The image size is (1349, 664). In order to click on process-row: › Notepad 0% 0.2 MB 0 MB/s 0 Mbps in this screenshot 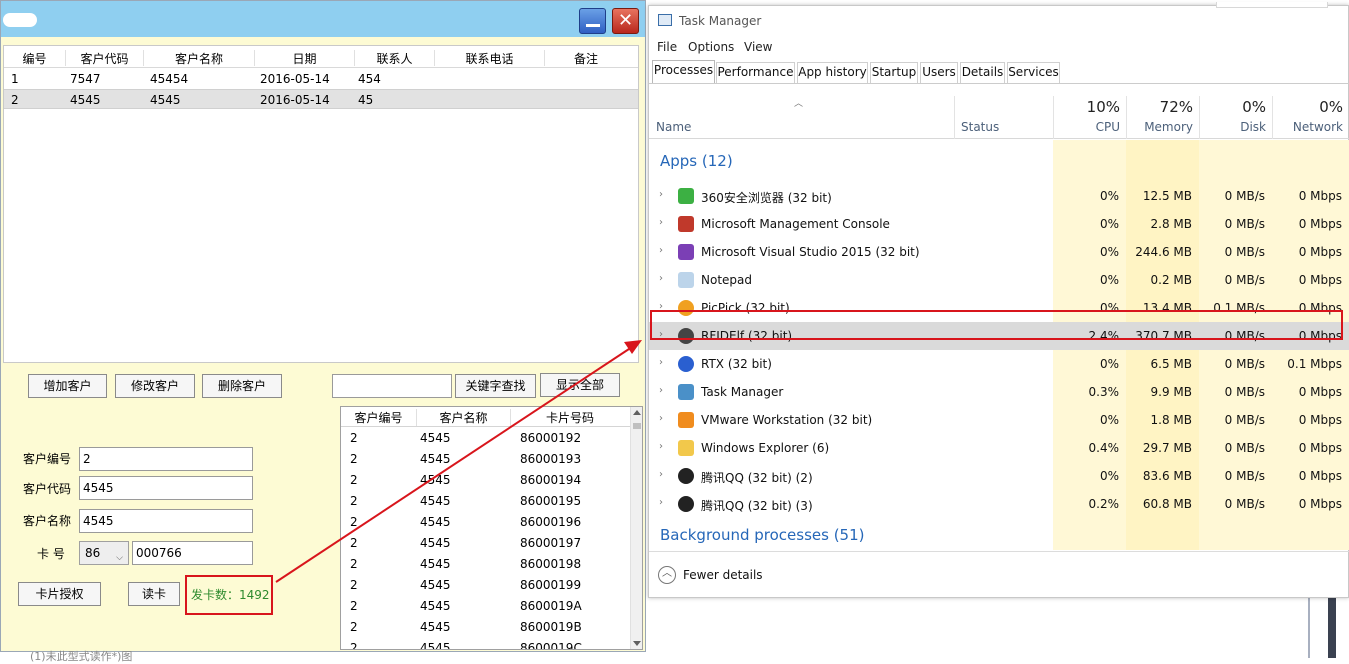, I will do `click(999, 280)`.